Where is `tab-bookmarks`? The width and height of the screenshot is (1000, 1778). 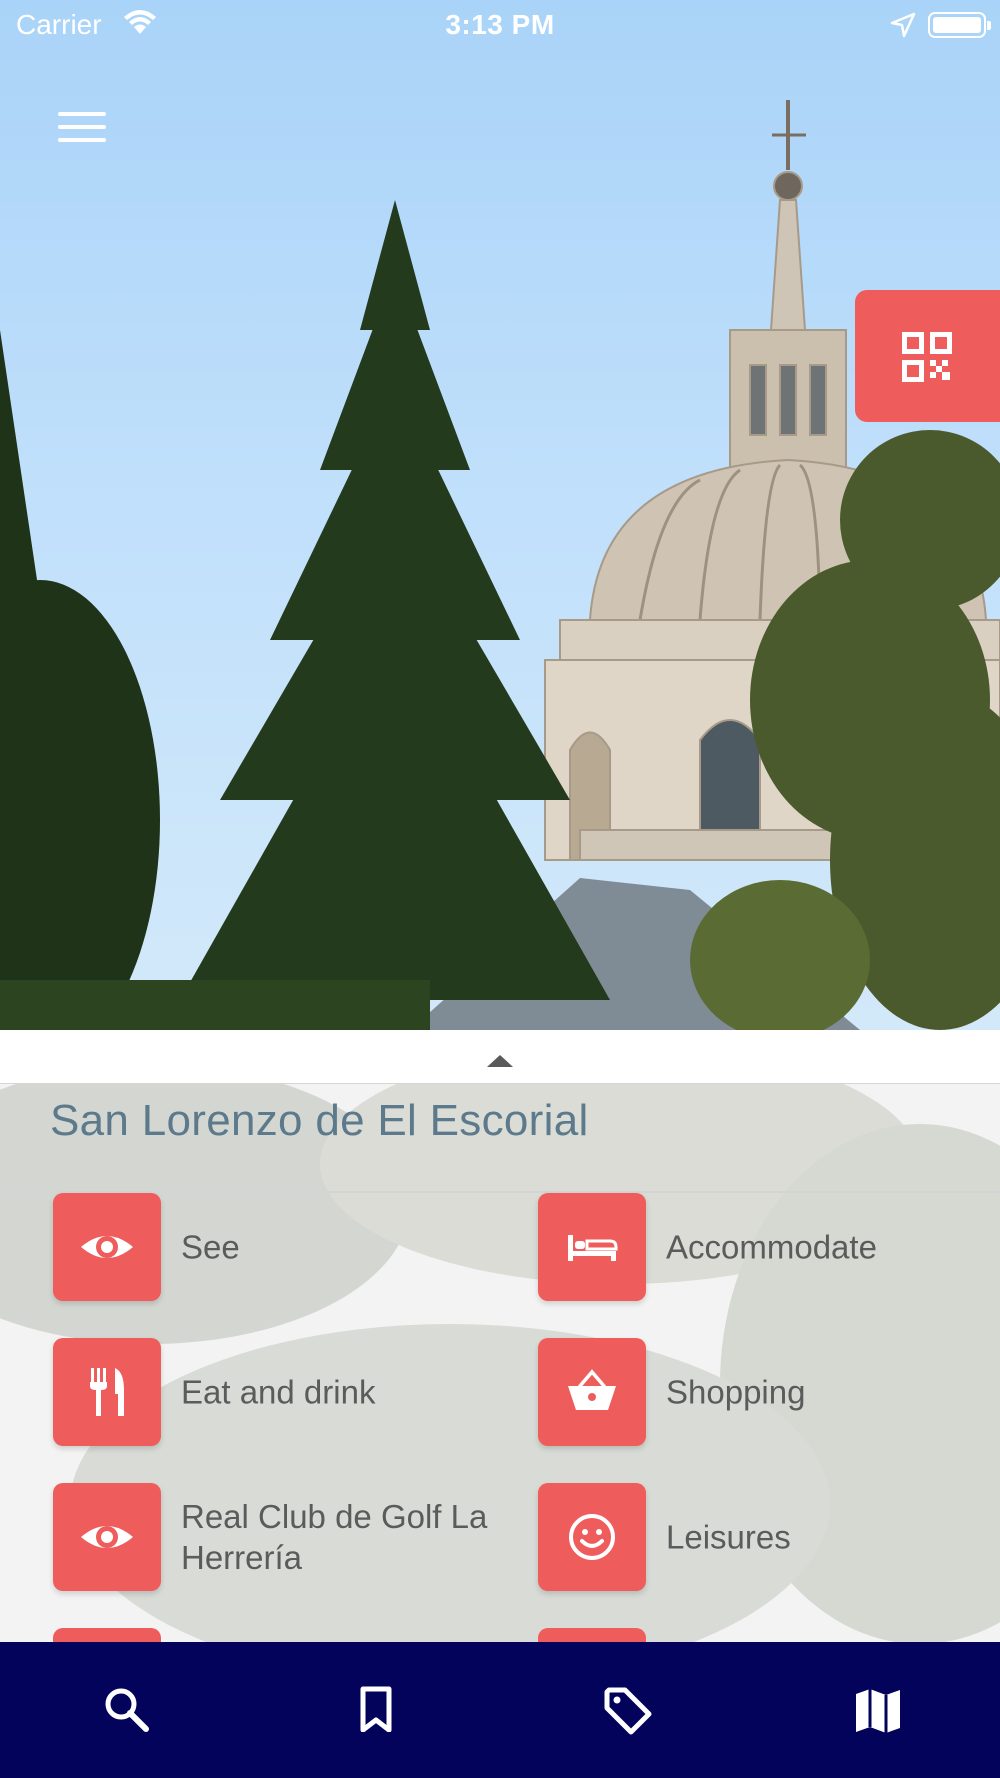
tab-bookmarks is located at coordinates (375, 1710).